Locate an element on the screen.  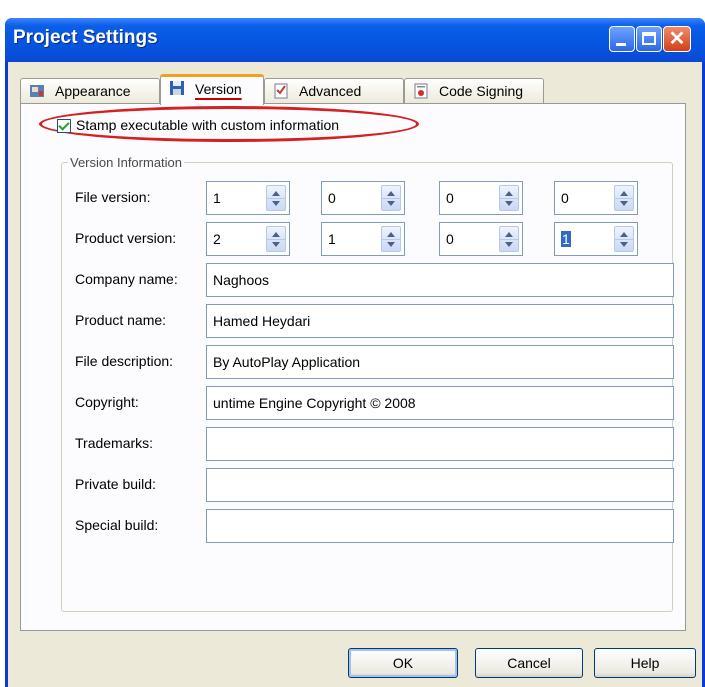
file-version-minor: 0 is located at coordinates (363, 198).